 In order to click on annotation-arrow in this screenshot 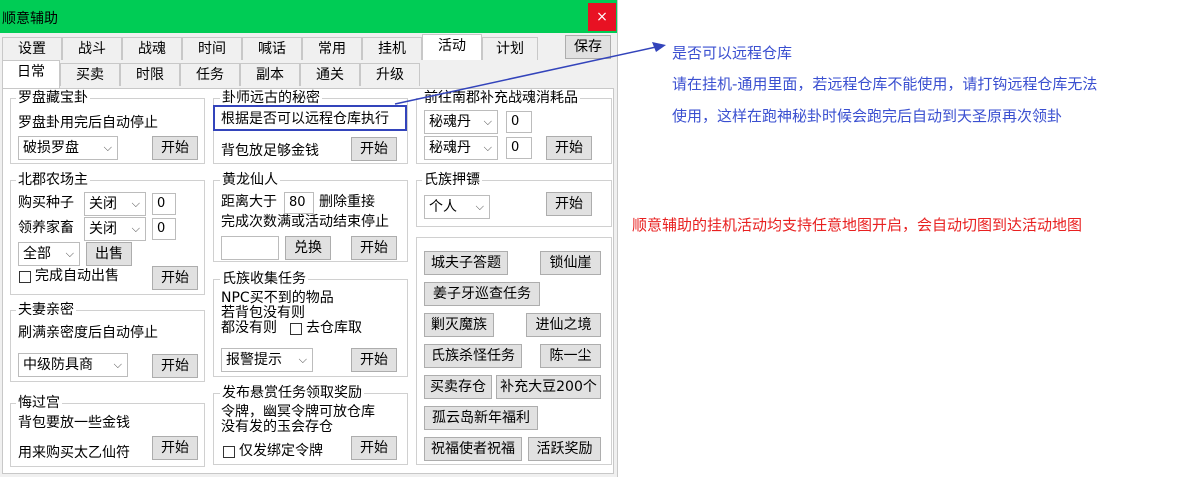, I will do `click(530, 73)`.